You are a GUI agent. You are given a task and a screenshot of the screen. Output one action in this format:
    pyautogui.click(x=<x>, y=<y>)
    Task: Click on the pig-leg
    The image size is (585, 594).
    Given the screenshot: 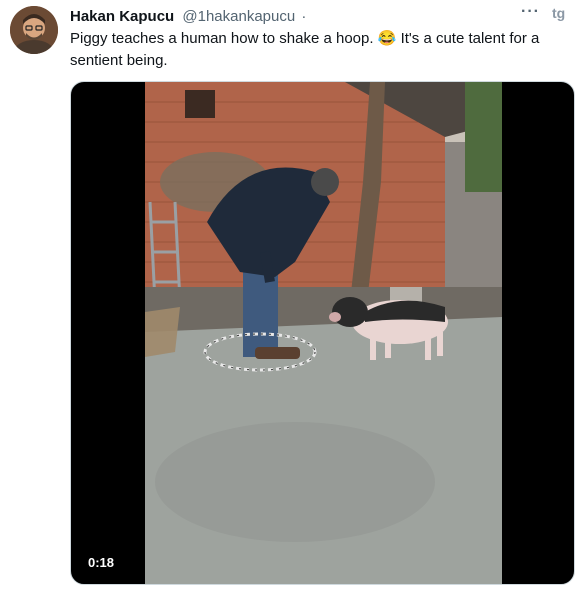 What is the action you would take?
    pyautogui.click(x=373, y=347)
    